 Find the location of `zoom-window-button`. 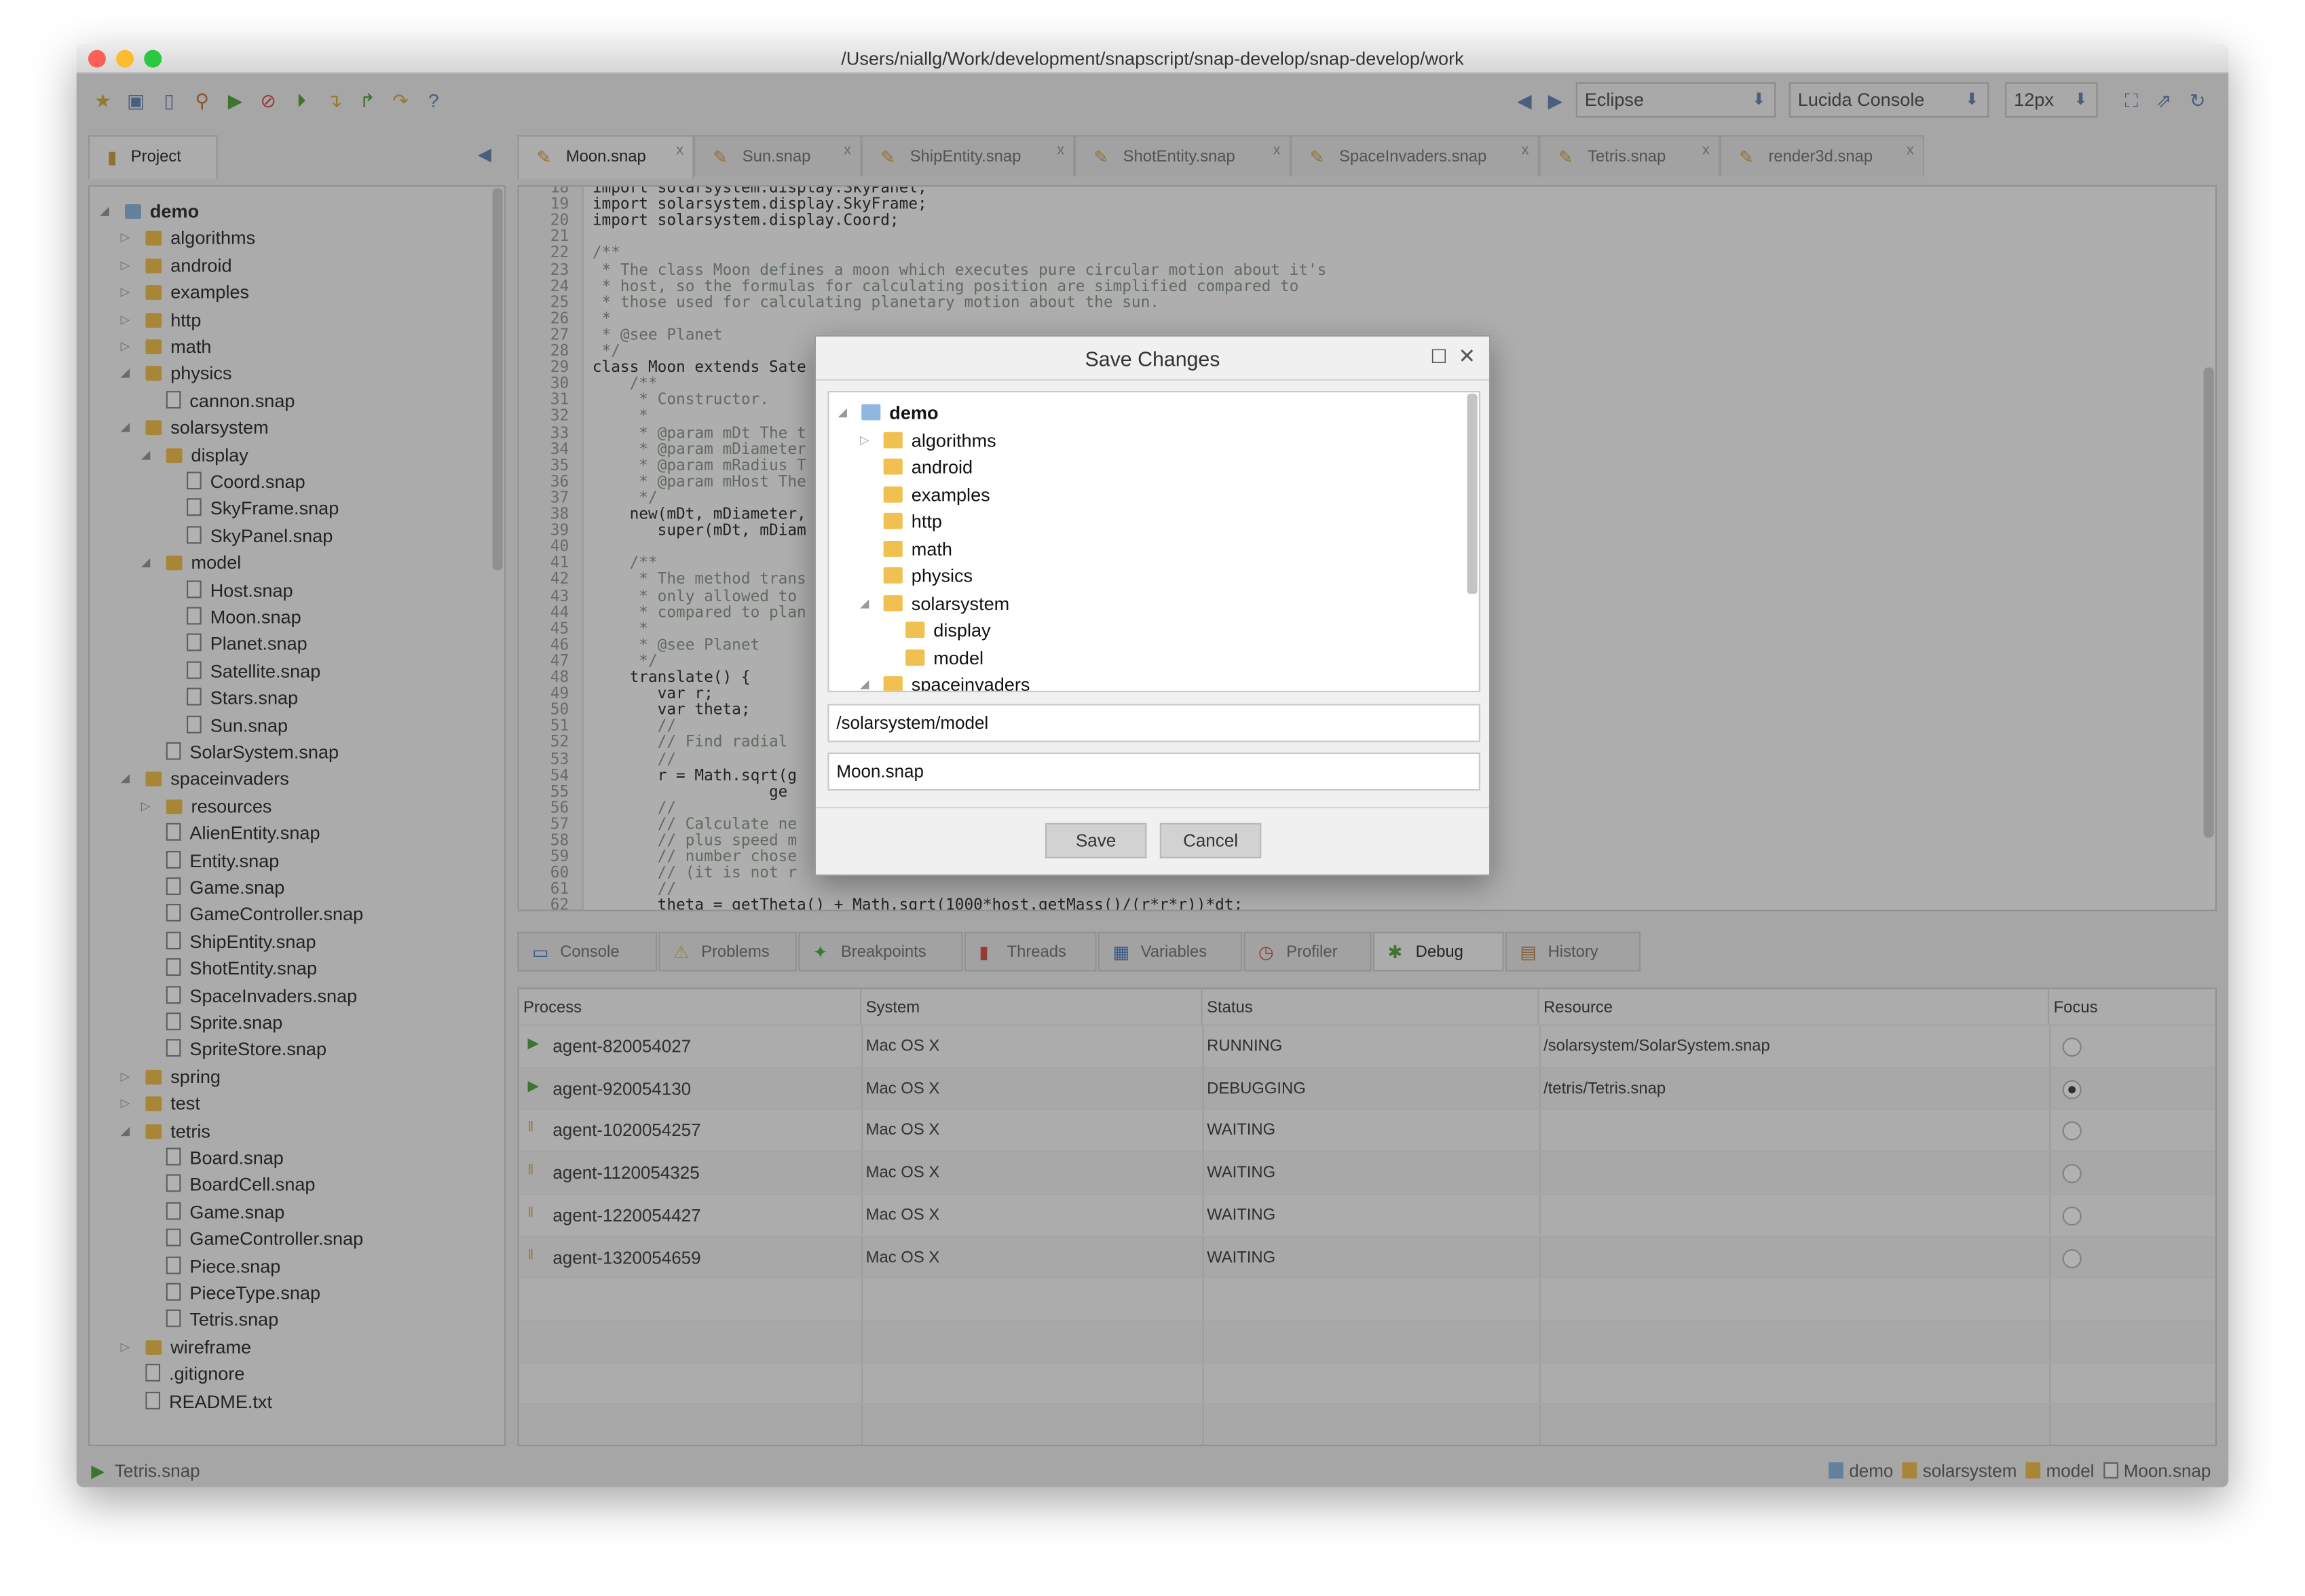

zoom-window-button is located at coordinates (153, 59).